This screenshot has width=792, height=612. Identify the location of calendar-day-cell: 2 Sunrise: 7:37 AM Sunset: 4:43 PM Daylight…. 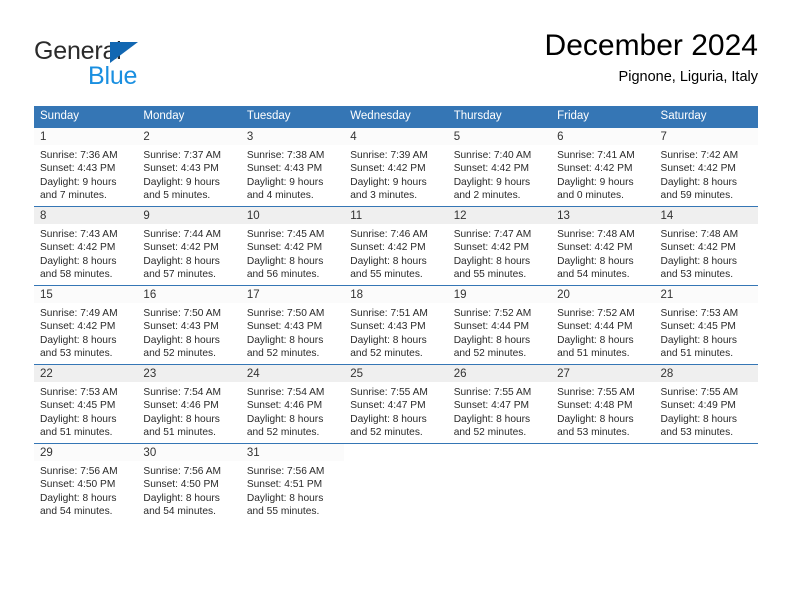
(189, 167).